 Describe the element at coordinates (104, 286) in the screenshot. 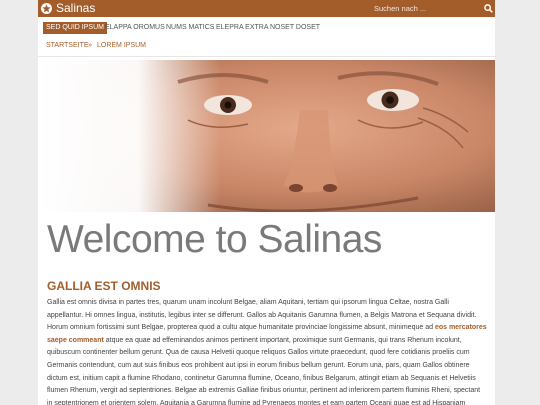

I see `section-title: GALLIA EST OMNIS` at that location.